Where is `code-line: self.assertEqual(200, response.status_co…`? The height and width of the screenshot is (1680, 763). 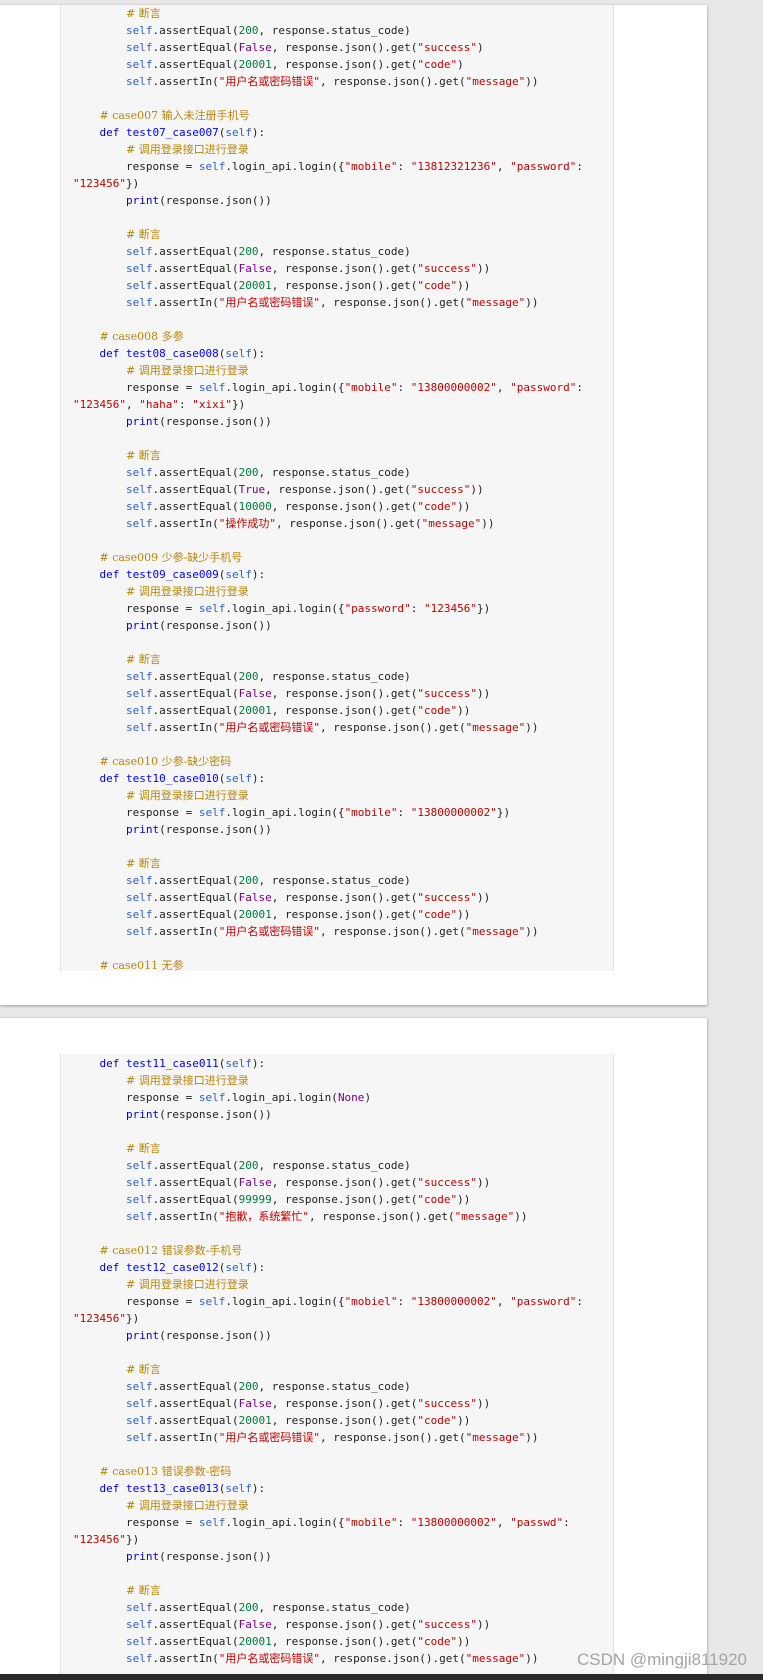
code-line: self.assertEqual(200, response.status_co… is located at coordinates (242, 676).